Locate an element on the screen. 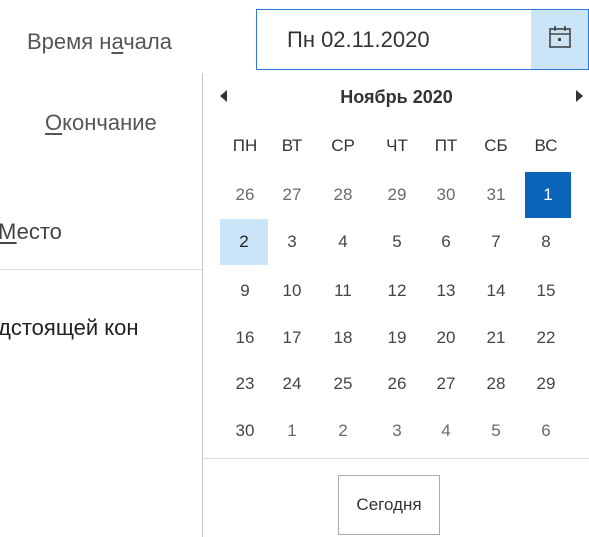 This screenshot has height=537, width=589. month-title: Ноябрь 2020 is located at coordinates (396, 97).